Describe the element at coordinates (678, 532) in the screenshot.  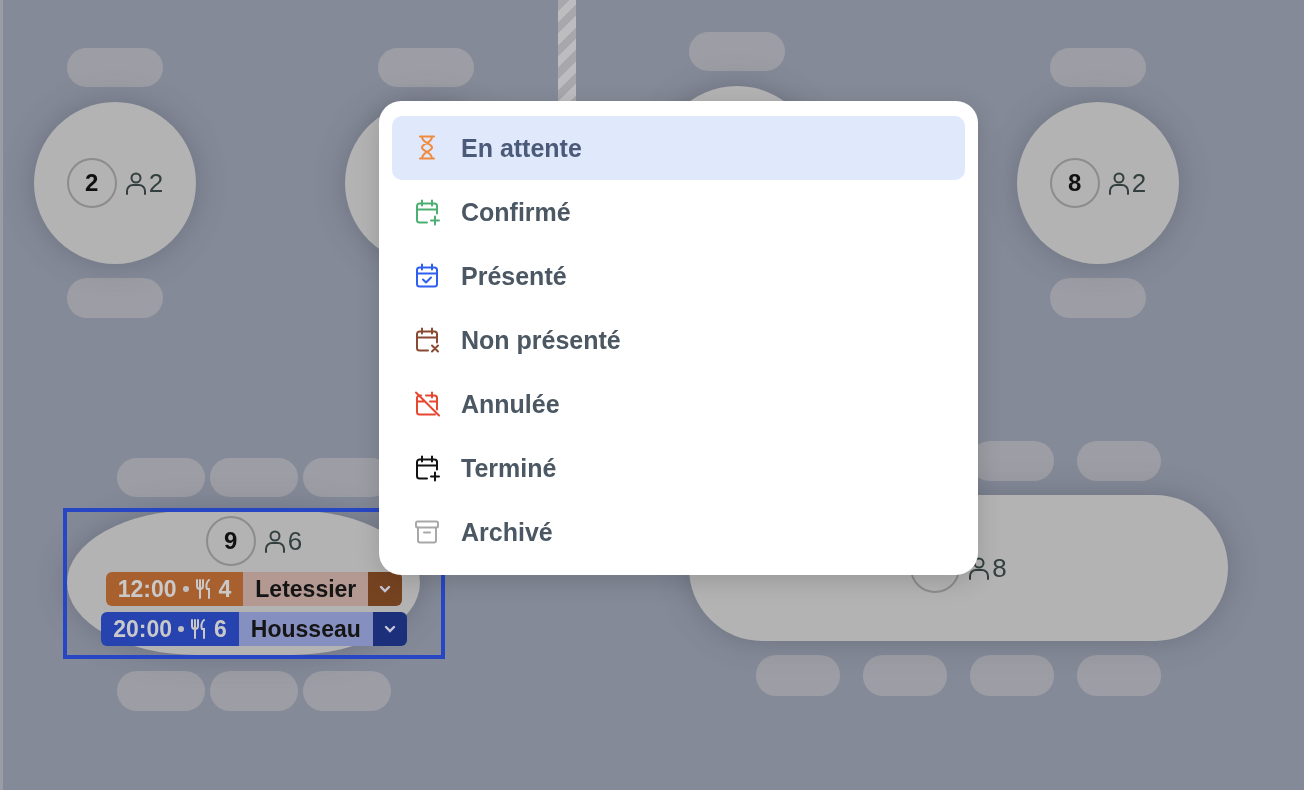
I see `menu-item: Archivé` at that location.